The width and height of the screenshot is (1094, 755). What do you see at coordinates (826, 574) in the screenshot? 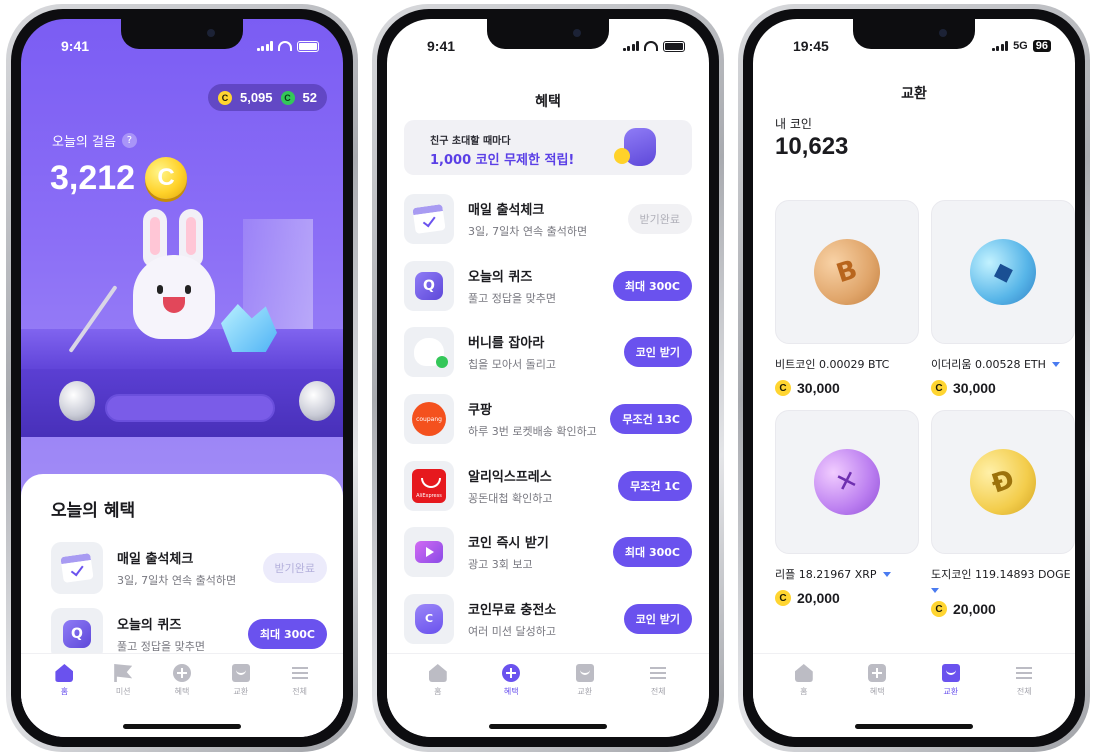
I see `coin-name-text: 리플 18.21967 XRP` at bounding box center [826, 574].